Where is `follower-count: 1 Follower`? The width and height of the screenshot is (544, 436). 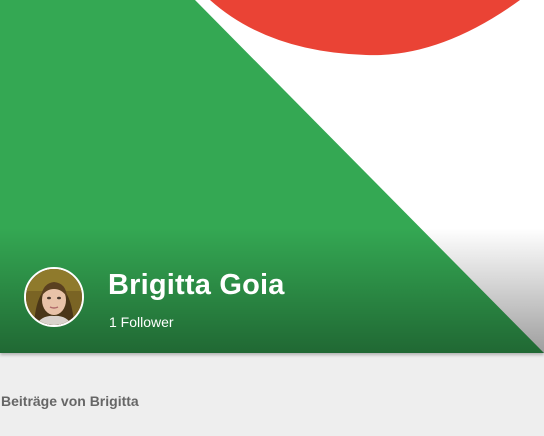 follower-count: 1 Follower is located at coordinates (141, 322).